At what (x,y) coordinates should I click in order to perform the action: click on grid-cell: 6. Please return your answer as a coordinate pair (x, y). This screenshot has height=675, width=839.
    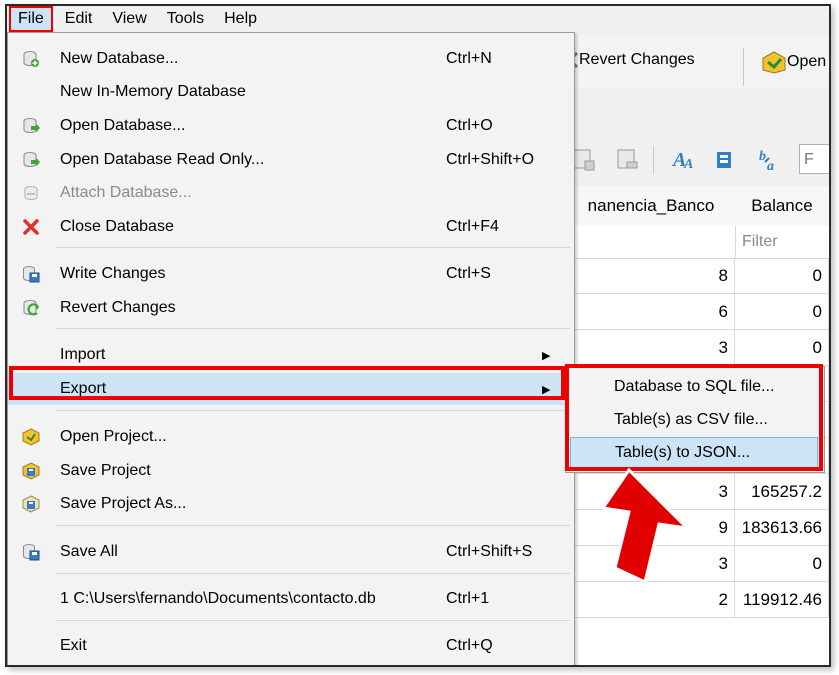
    Looking at the image, I should click on (651, 312).